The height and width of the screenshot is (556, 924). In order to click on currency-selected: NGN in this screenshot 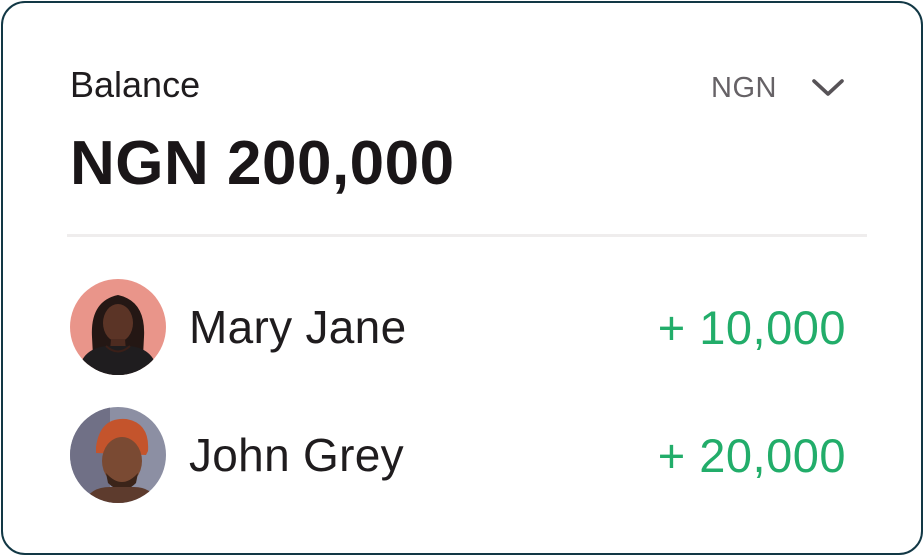, I will do `click(744, 87)`.